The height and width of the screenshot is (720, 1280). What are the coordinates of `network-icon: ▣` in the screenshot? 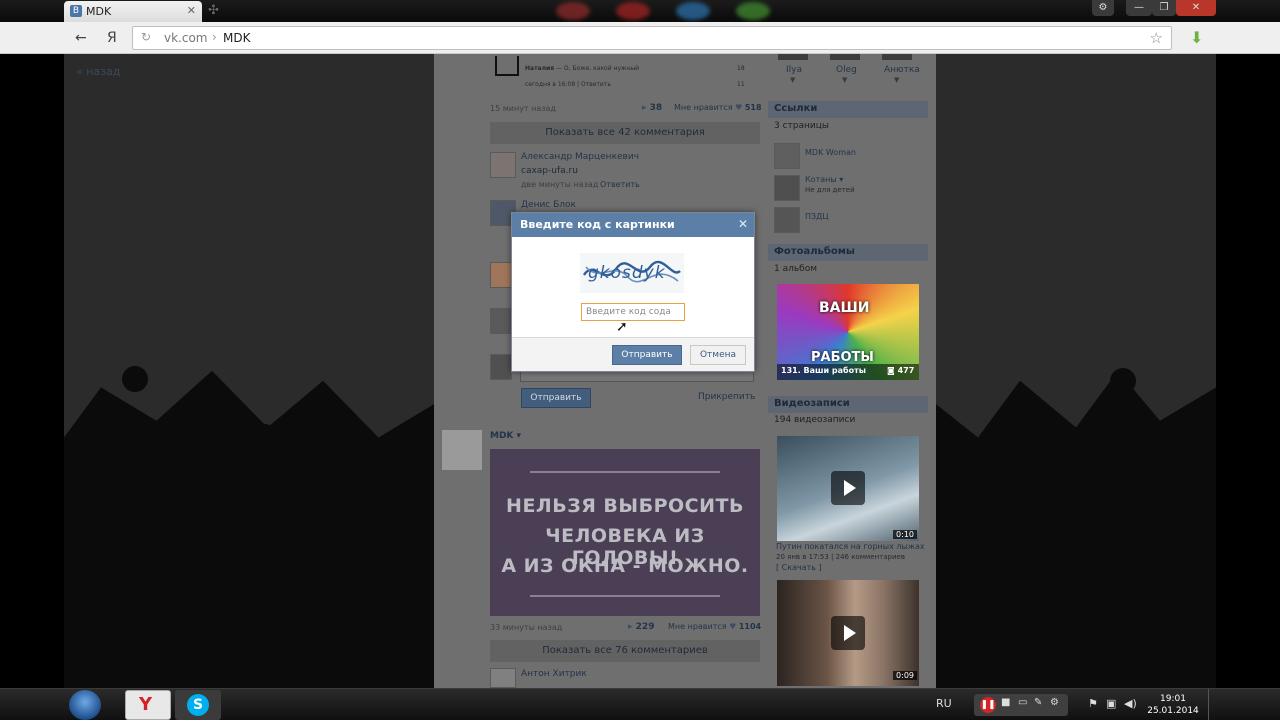 It's located at (1111, 703).